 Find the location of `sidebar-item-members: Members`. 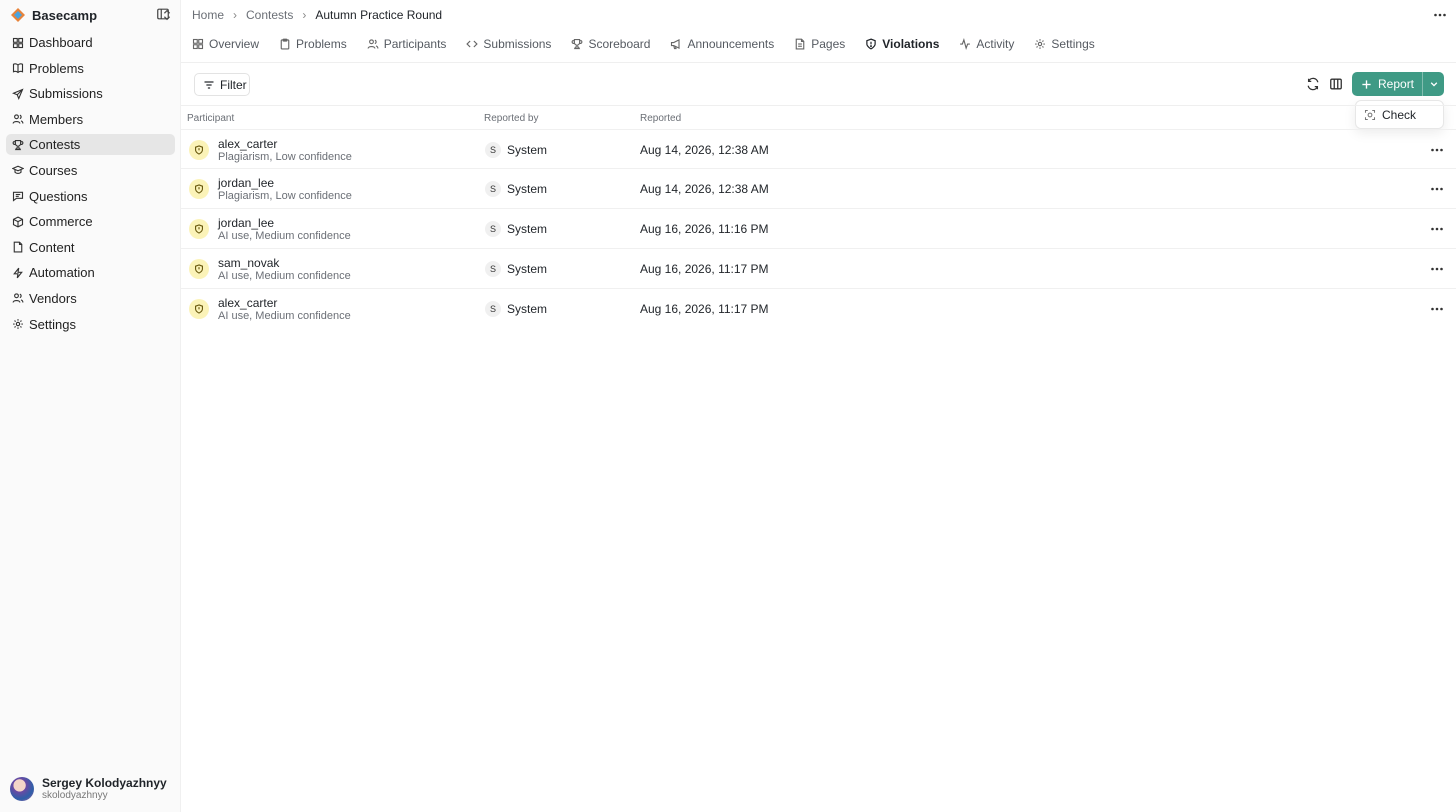

sidebar-item-members: Members is located at coordinates (90, 119).